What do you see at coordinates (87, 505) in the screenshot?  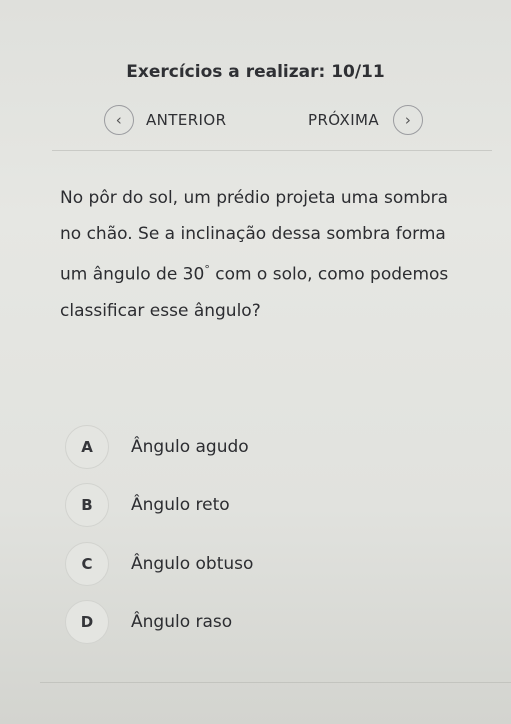 I see `option-letter: B` at bounding box center [87, 505].